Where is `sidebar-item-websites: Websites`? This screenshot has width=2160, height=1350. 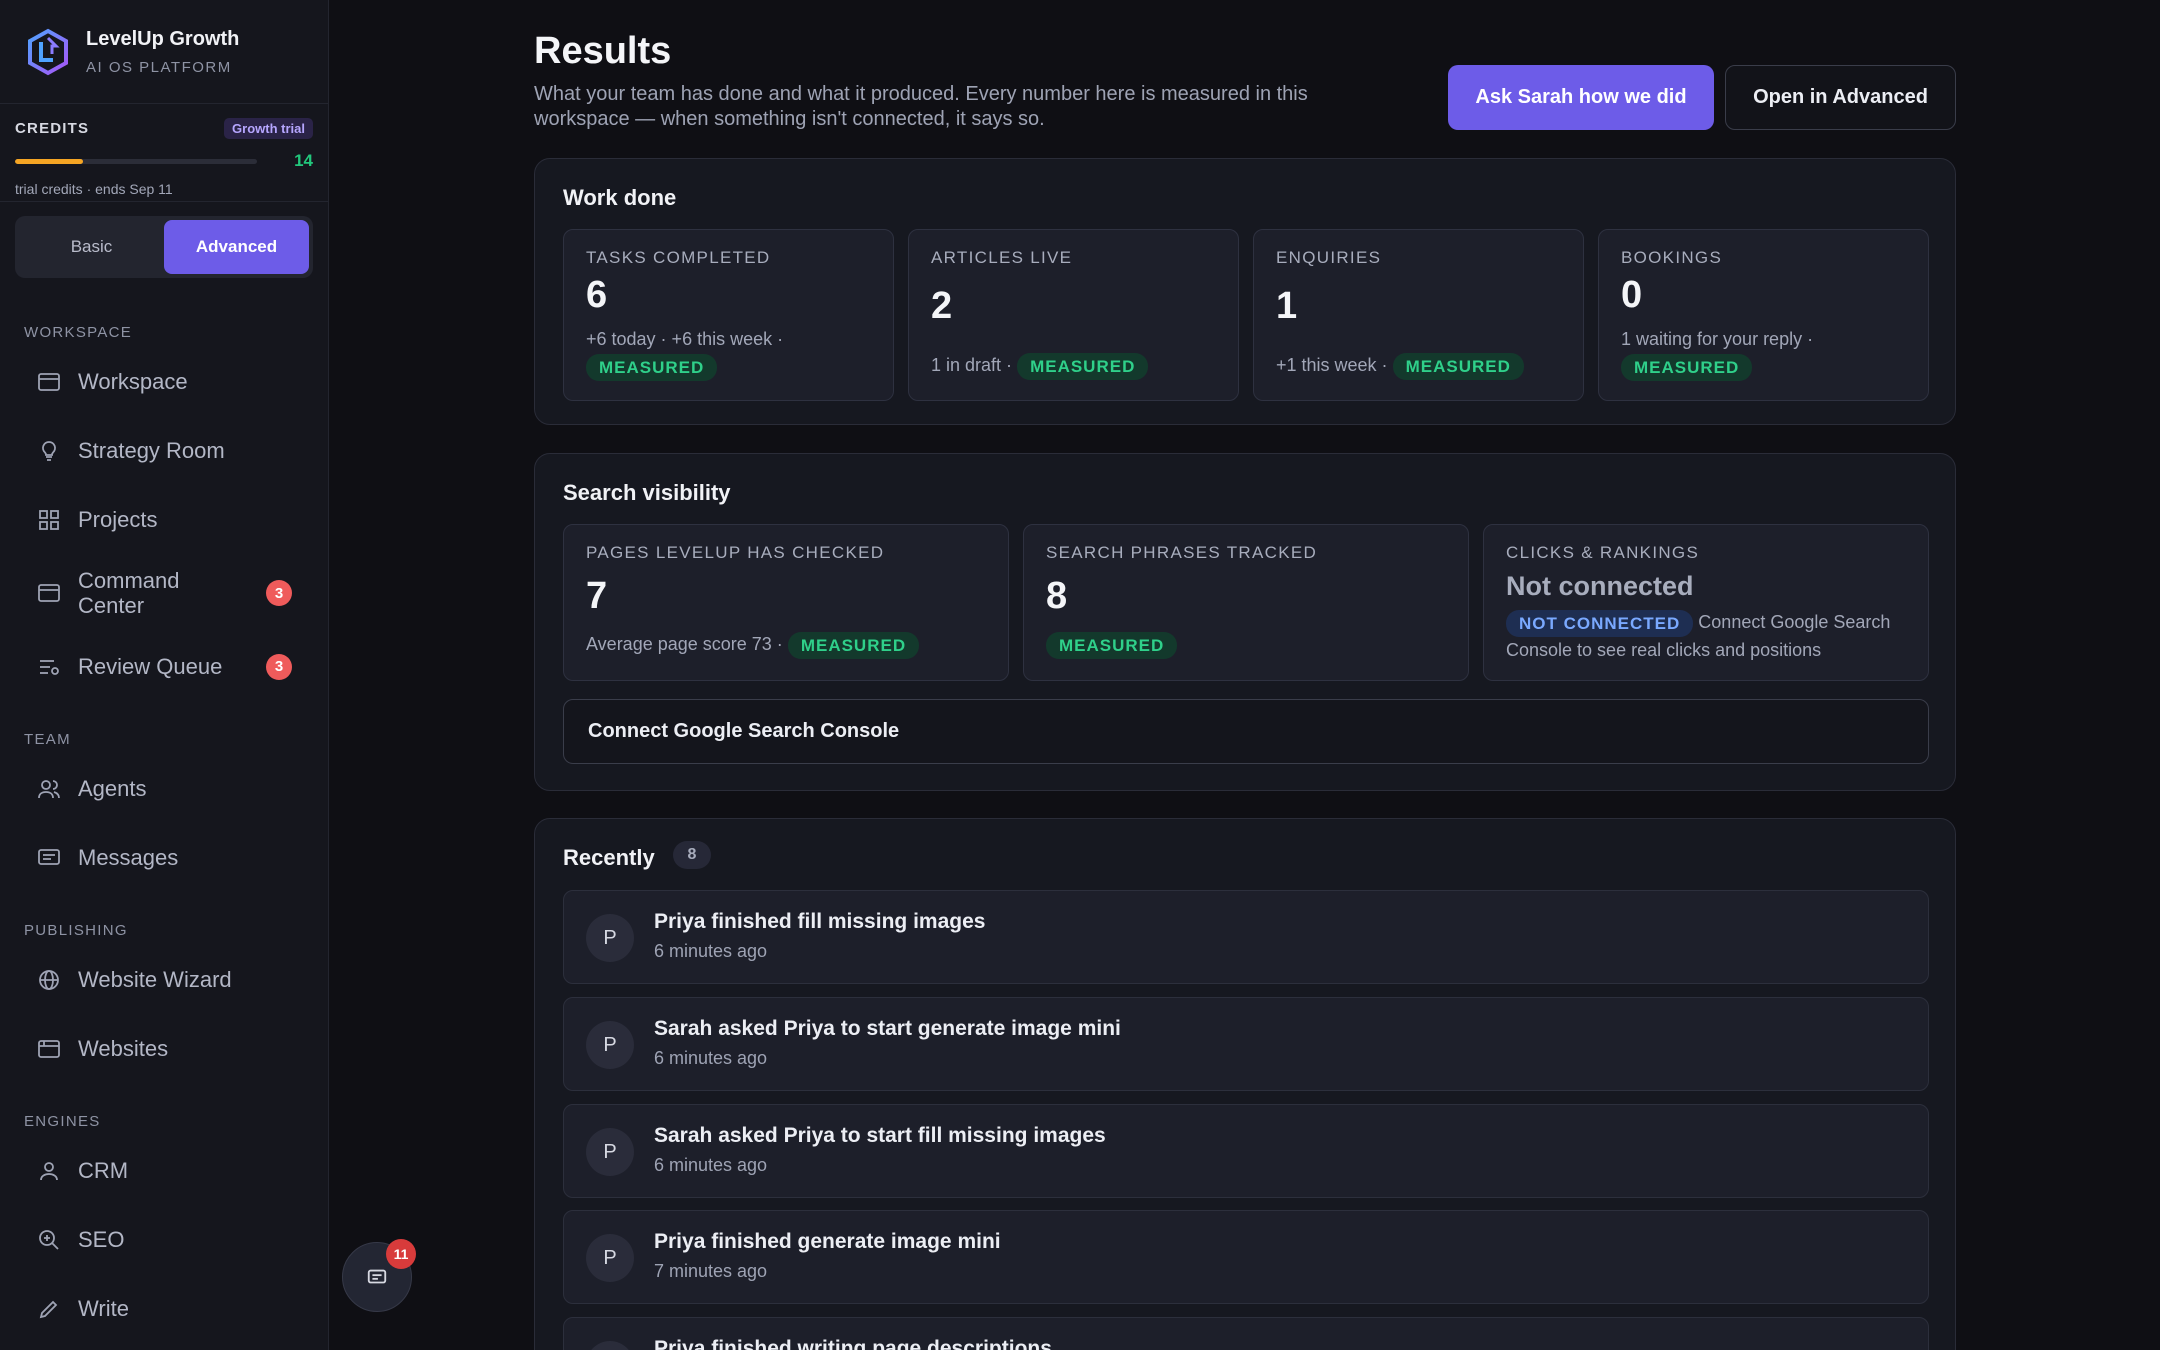 sidebar-item-websites: Websites is located at coordinates (164, 1048).